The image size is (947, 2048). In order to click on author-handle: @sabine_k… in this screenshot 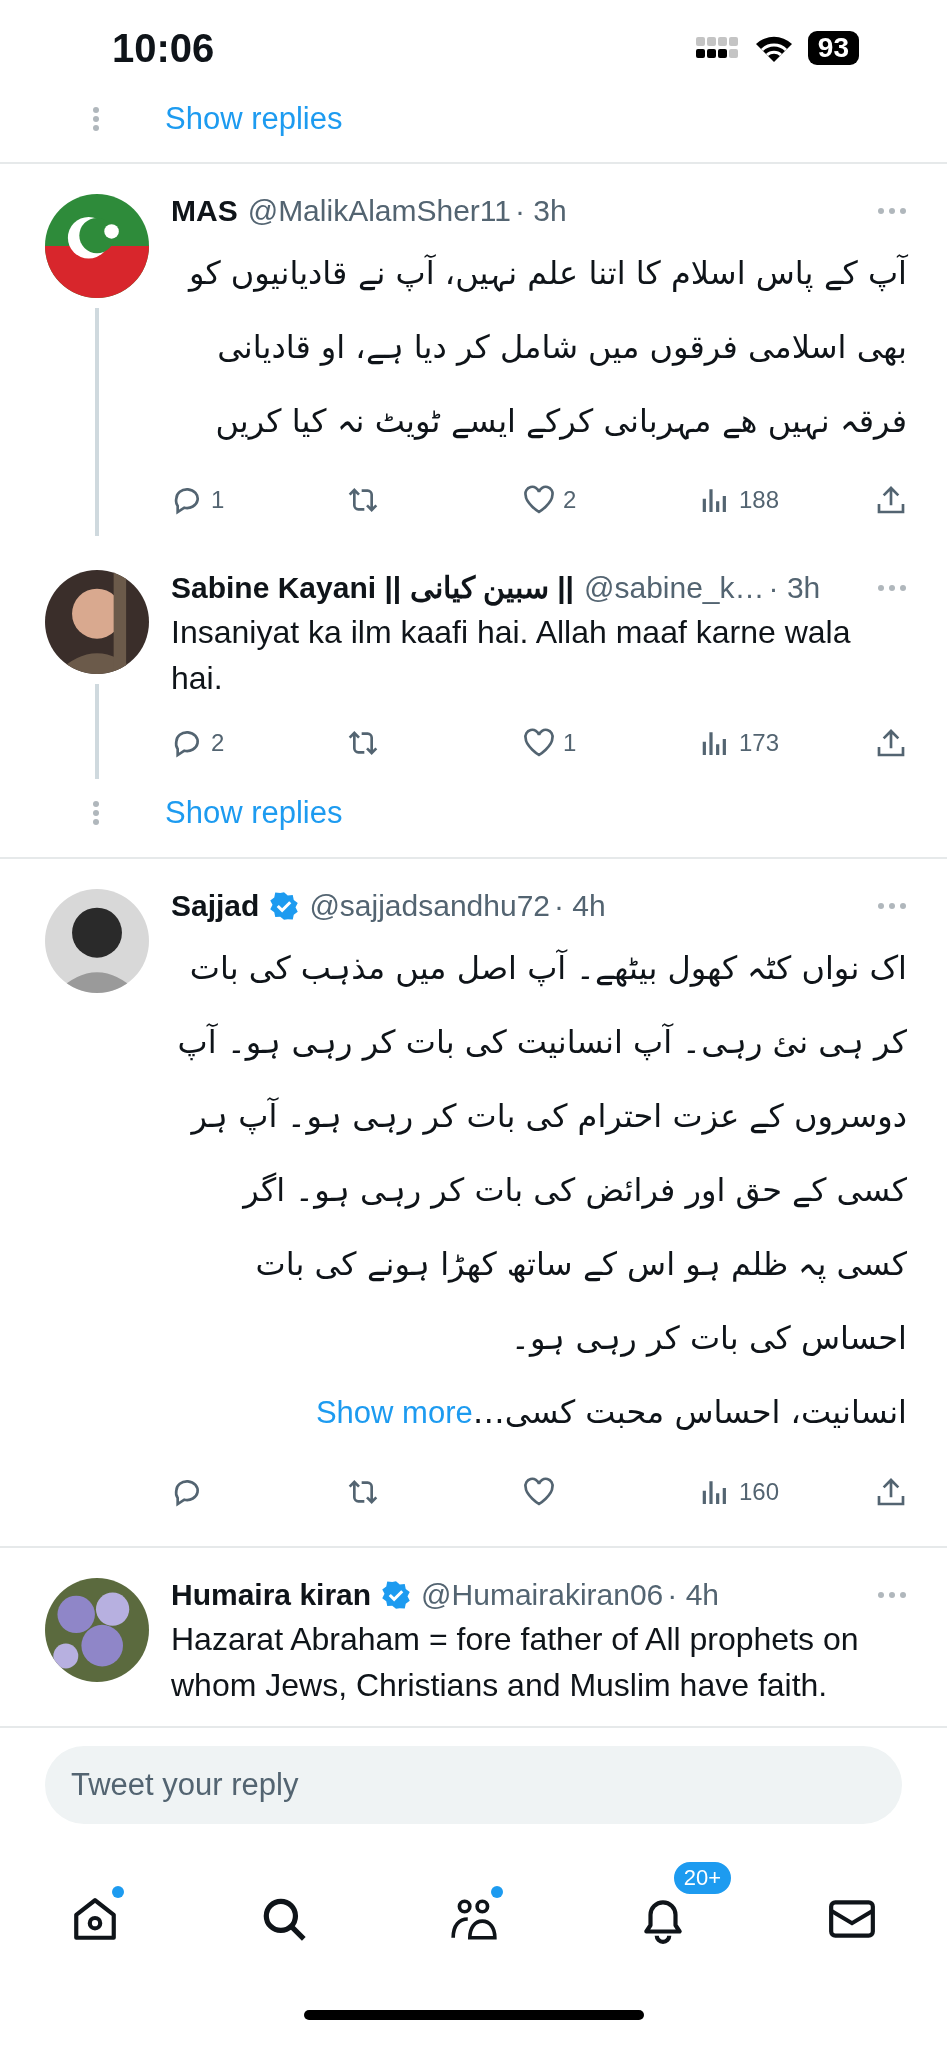, I will do `click(674, 588)`.